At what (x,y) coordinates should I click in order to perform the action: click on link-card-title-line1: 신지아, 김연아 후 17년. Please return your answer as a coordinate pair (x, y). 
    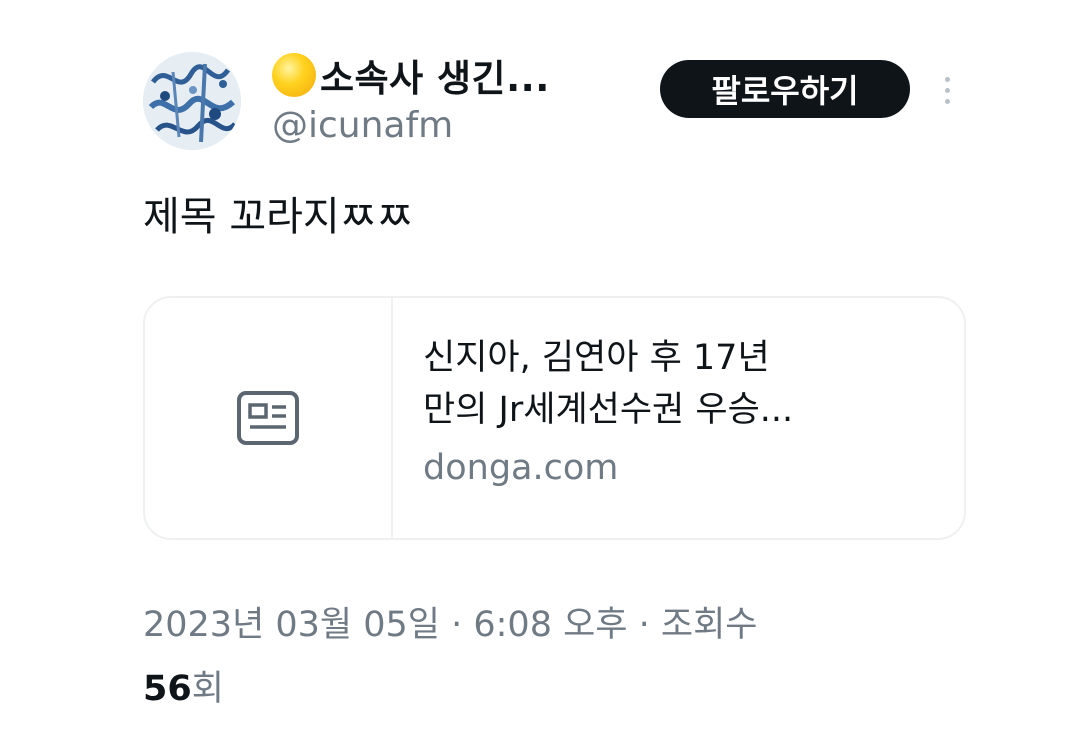
    Looking at the image, I should click on (596, 358).